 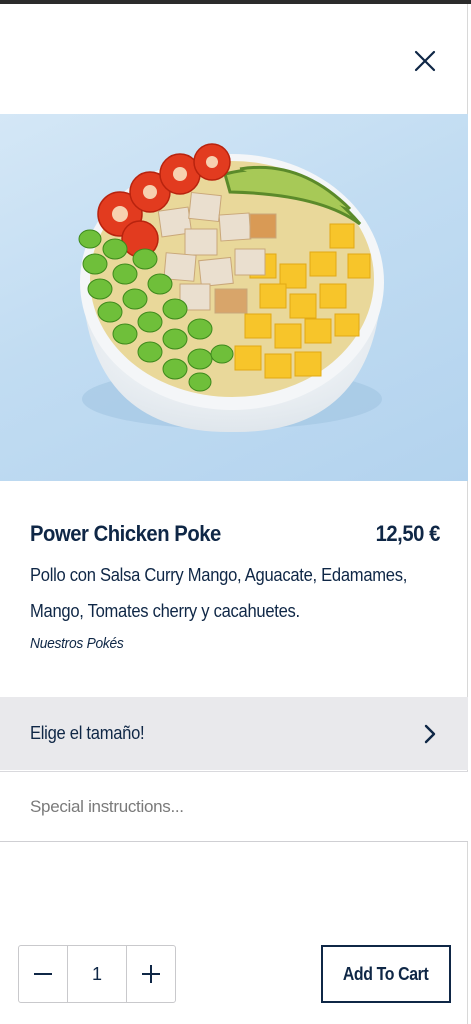 I want to click on minus-icon, so click(x=43, y=974).